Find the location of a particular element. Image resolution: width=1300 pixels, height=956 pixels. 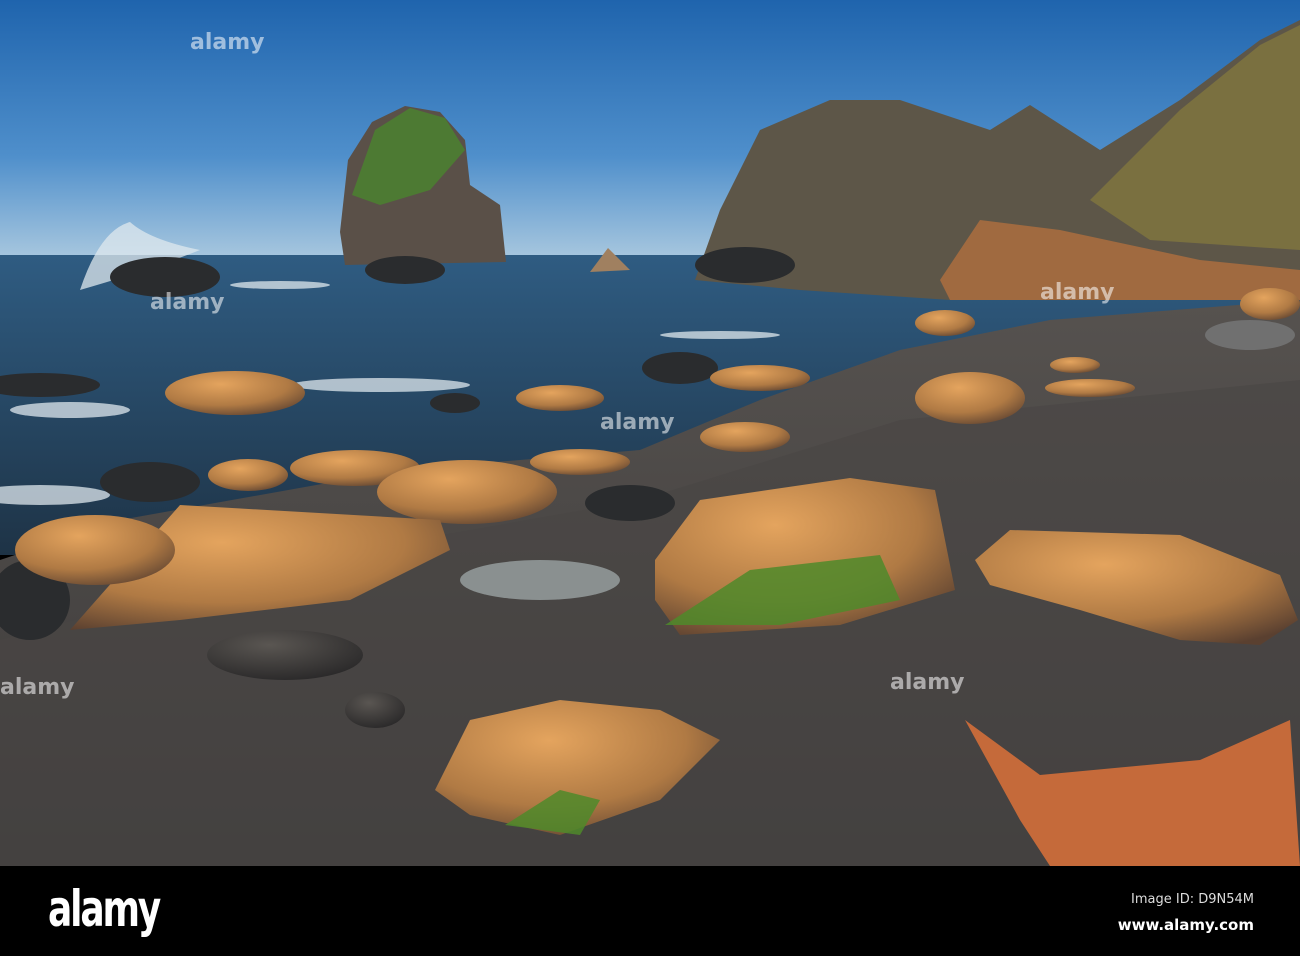

image-id: Image ID: D9N54M is located at coordinates (1192, 899).